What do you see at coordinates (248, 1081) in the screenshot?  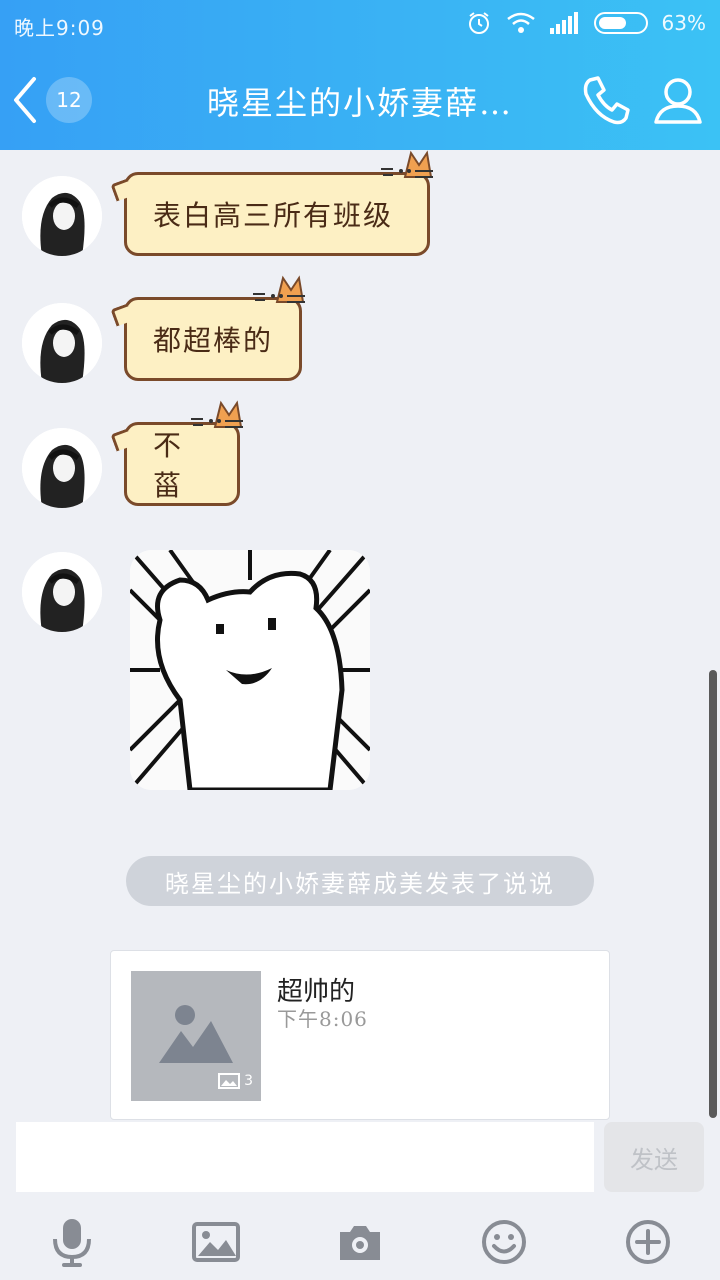 I see `image-count-value: 3` at bounding box center [248, 1081].